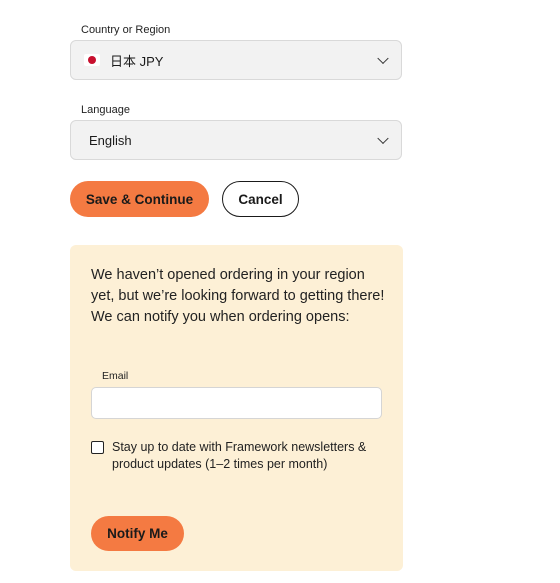 The image size is (560, 583). Describe the element at coordinates (97, 447) in the screenshot. I see `newsletter-checkbox` at that location.